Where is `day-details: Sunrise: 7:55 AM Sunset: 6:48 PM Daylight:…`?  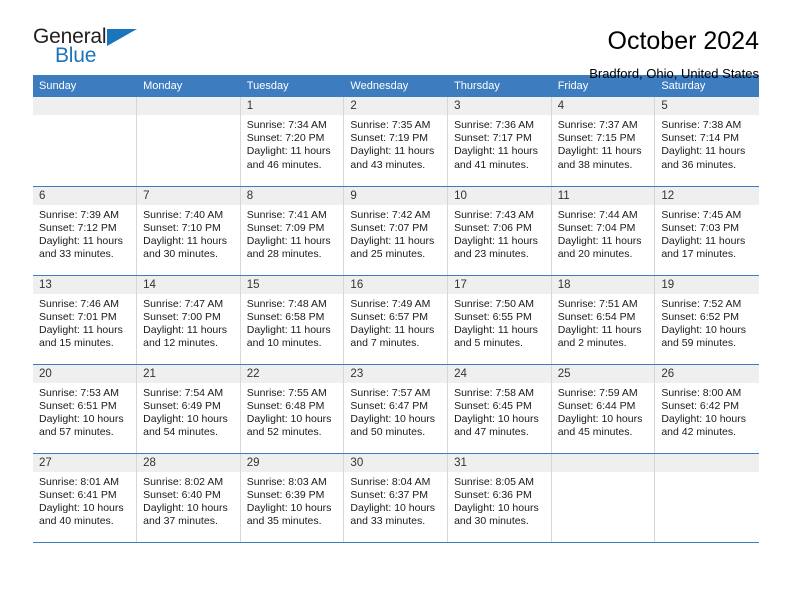 day-details: Sunrise: 7:55 AM Sunset: 6:48 PM Daylight:… is located at coordinates (292, 411).